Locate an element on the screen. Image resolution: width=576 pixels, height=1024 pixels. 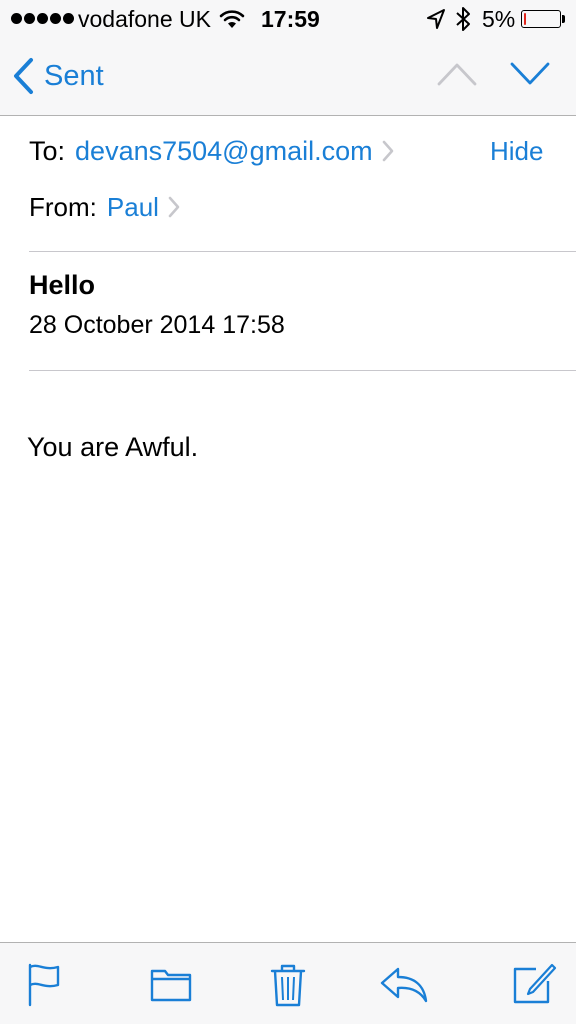
wifi-icon is located at coordinates (232, 19).